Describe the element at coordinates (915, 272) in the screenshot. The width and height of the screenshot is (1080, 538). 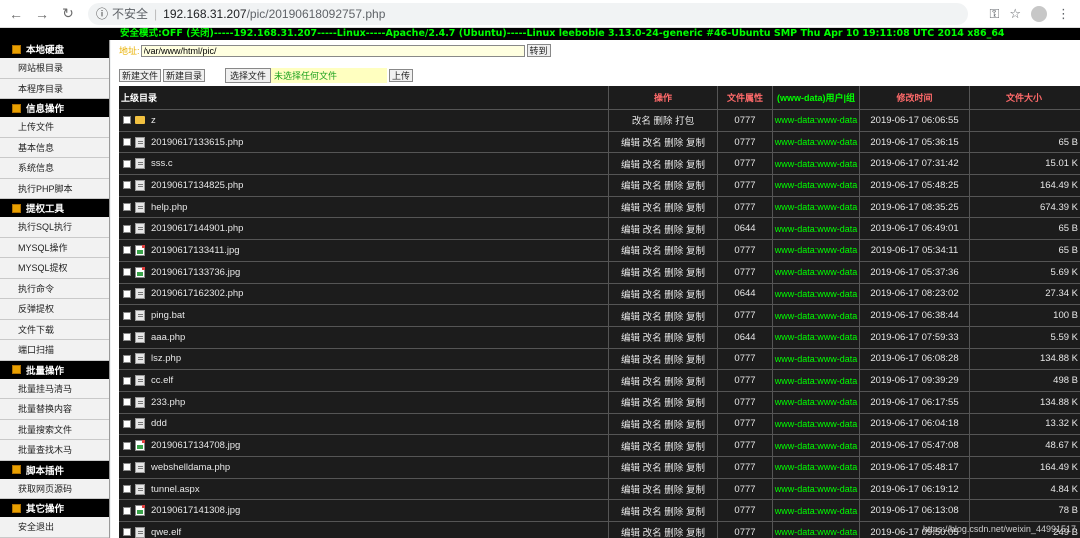
I see `file-mtime: 2019-06-17 05:37:36` at that location.